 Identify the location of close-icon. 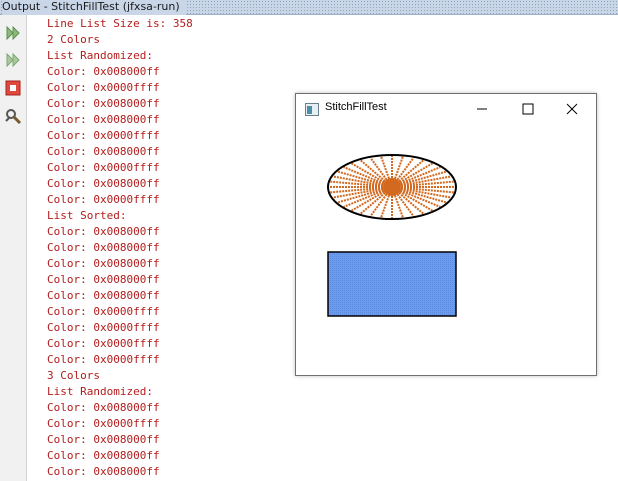
(572, 109).